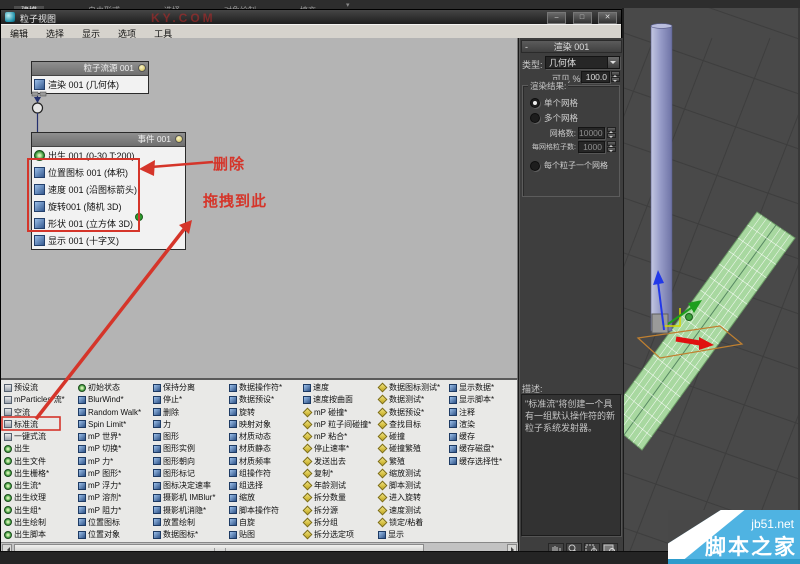 The height and width of the screenshot is (564, 800). Describe the element at coordinates (316, 387) in the screenshot. I see `depot-item: 速度` at that location.